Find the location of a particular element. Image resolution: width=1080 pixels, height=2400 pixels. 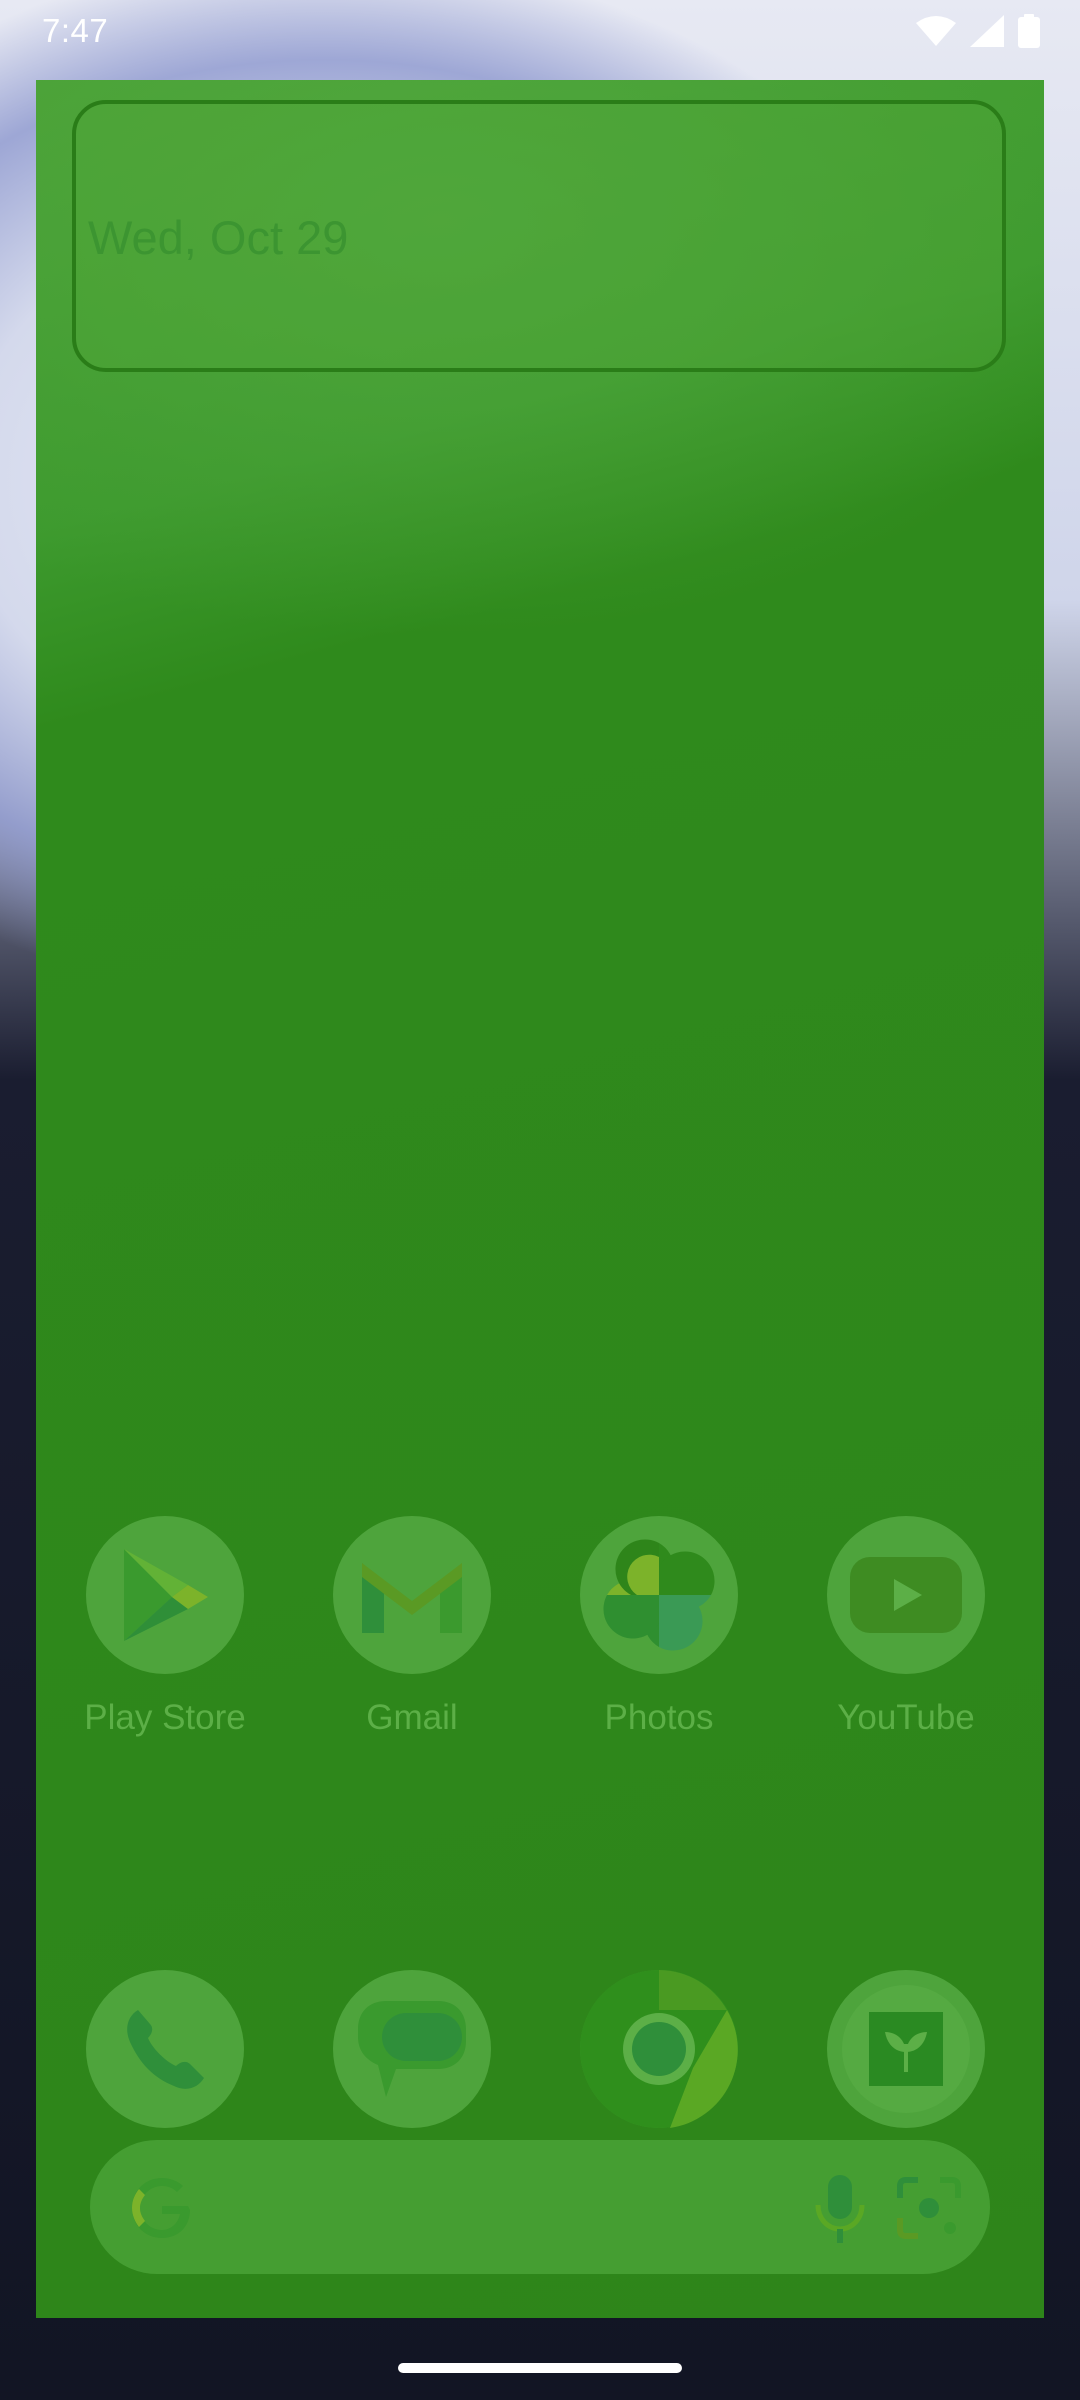

app-label: YouTube is located at coordinates (906, 1717).